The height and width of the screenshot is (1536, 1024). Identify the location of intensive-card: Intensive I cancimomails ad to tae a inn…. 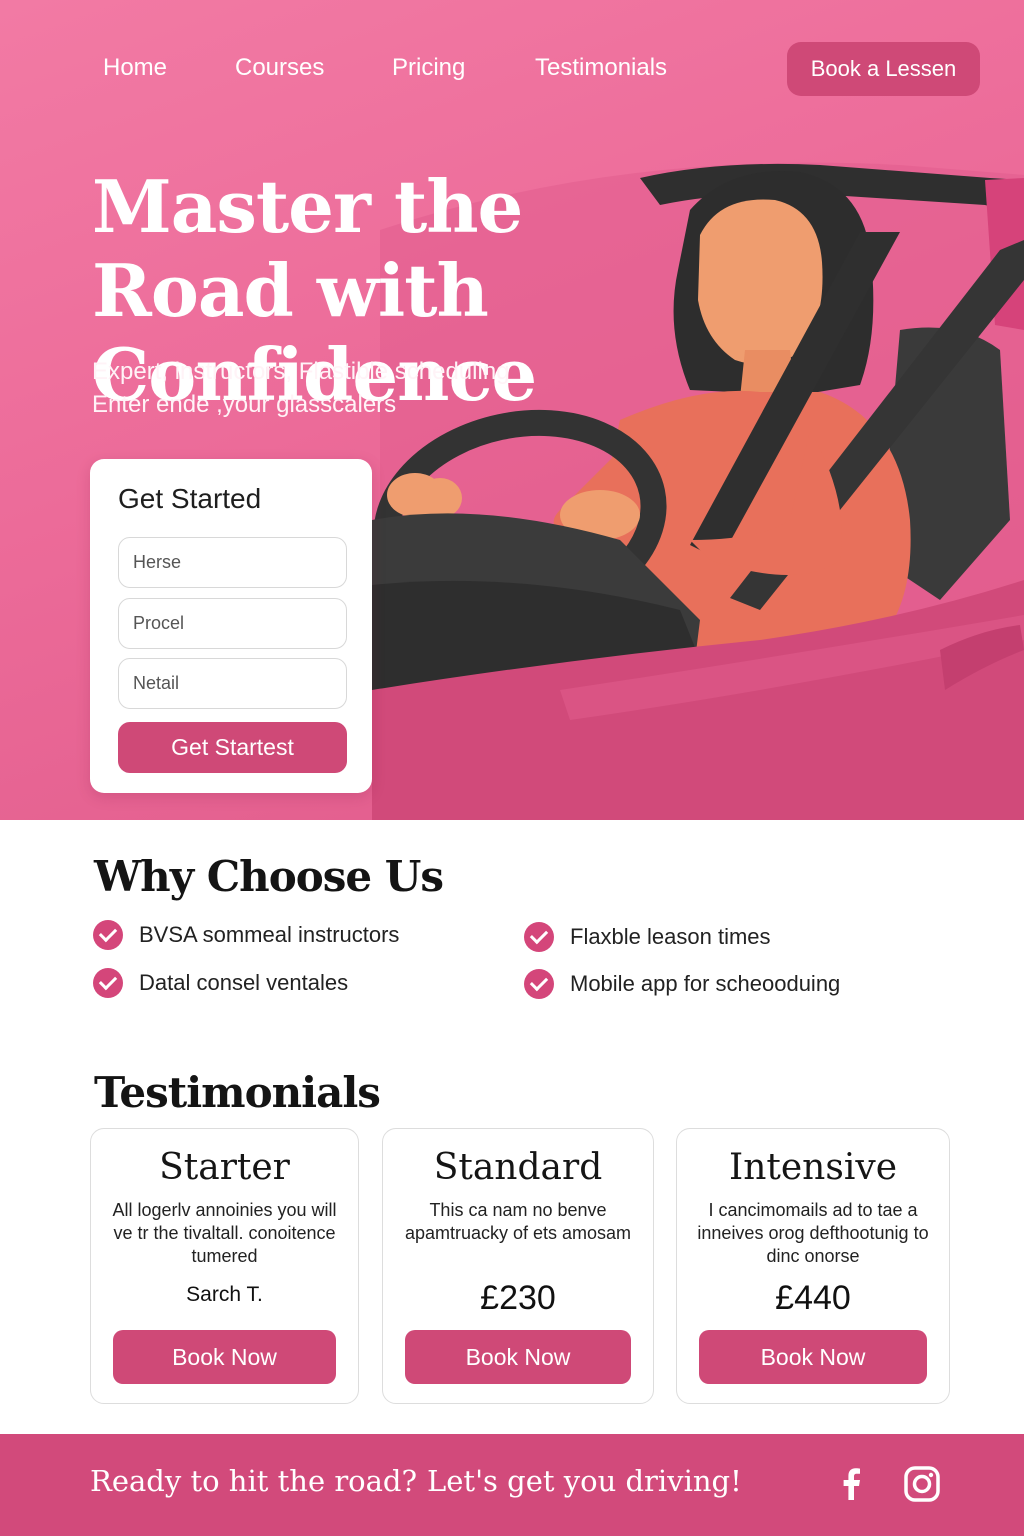
(813, 1266).